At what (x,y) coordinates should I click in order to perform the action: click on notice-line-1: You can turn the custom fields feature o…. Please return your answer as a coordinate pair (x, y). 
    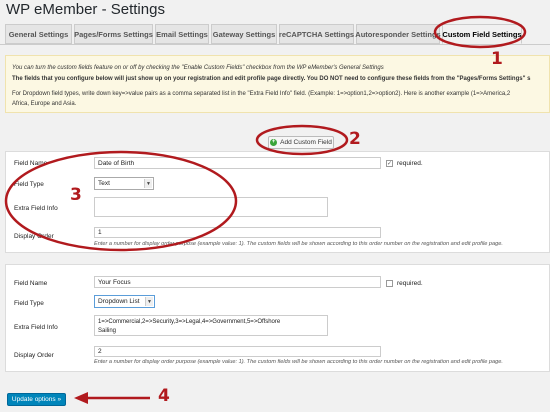
    Looking at the image, I should click on (198, 68).